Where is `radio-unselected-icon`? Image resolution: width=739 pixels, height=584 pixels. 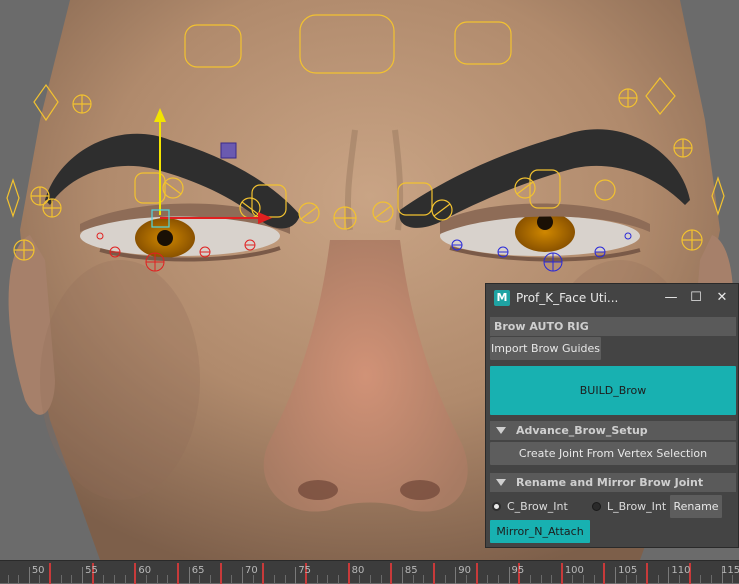 radio-unselected-icon is located at coordinates (596, 506).